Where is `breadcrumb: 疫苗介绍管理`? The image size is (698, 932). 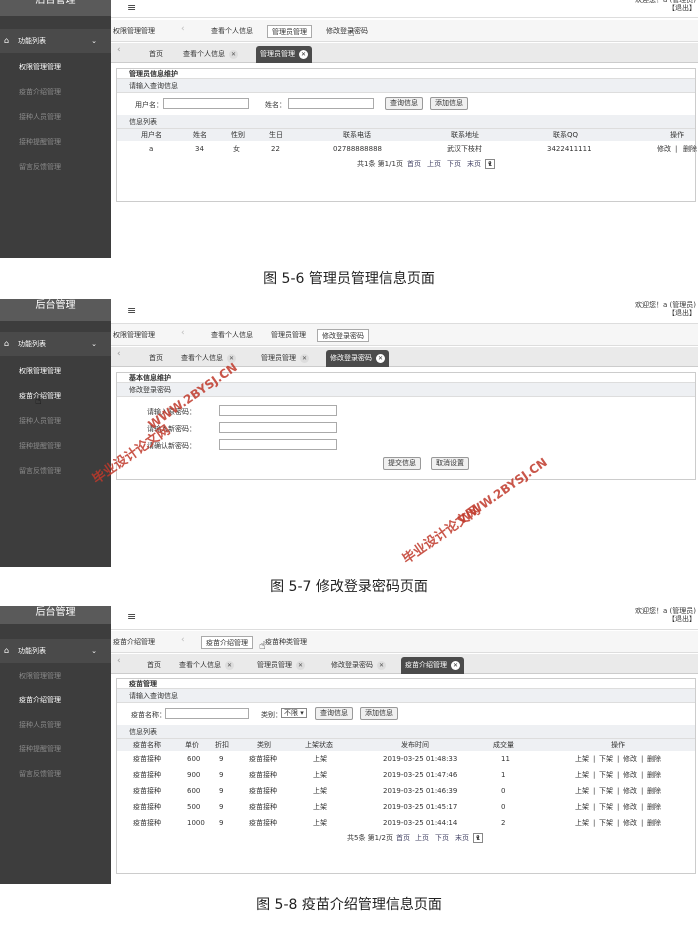 breadcrumb: 疫苗介绍管理 is located at coordinates (134, 642).